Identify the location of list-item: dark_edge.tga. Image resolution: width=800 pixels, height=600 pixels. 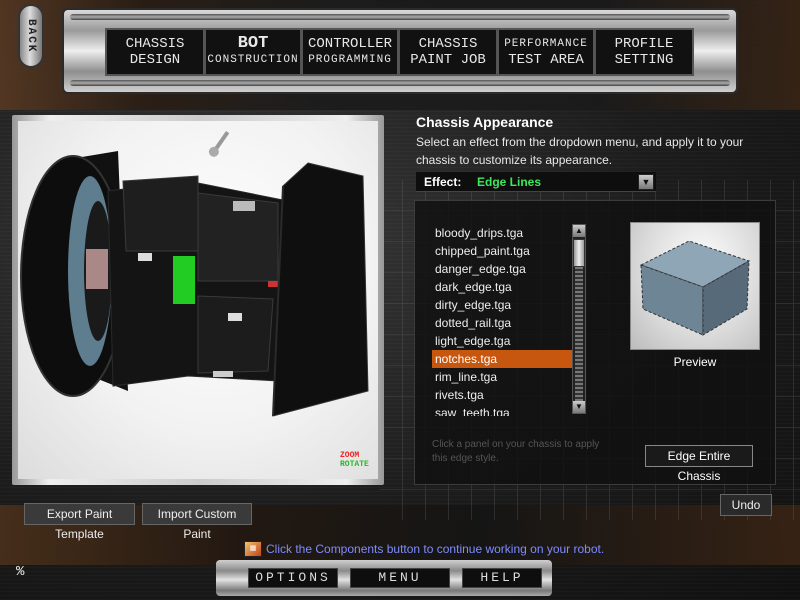
(502, 287).